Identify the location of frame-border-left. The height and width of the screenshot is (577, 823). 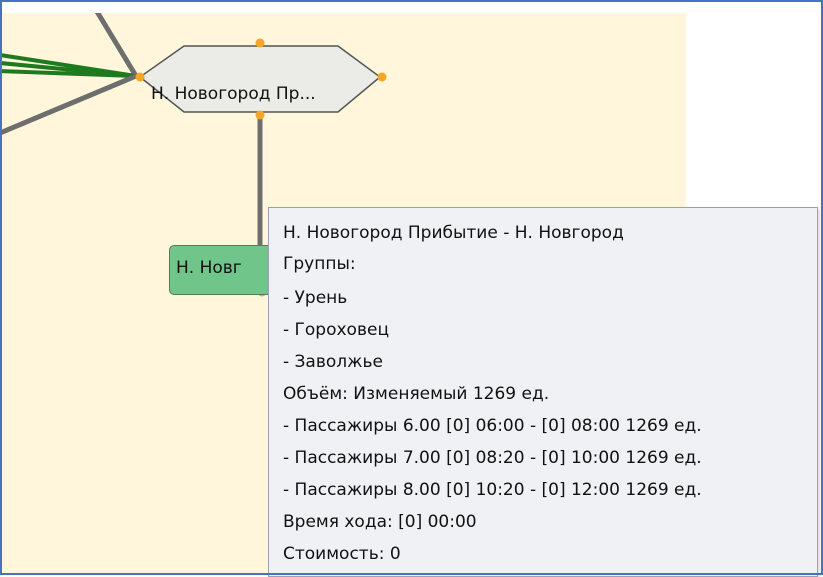
(1, 287).